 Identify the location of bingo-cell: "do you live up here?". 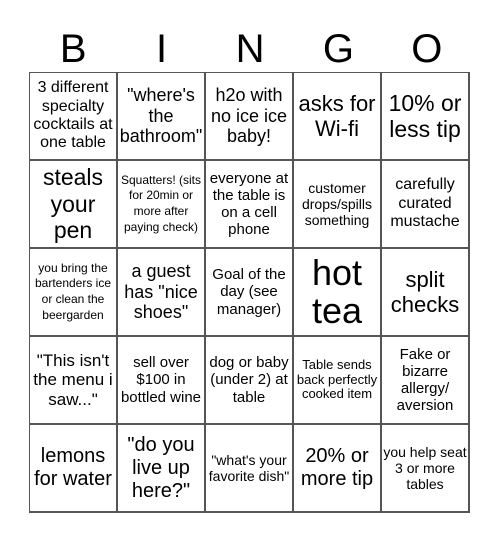
(162, 469).